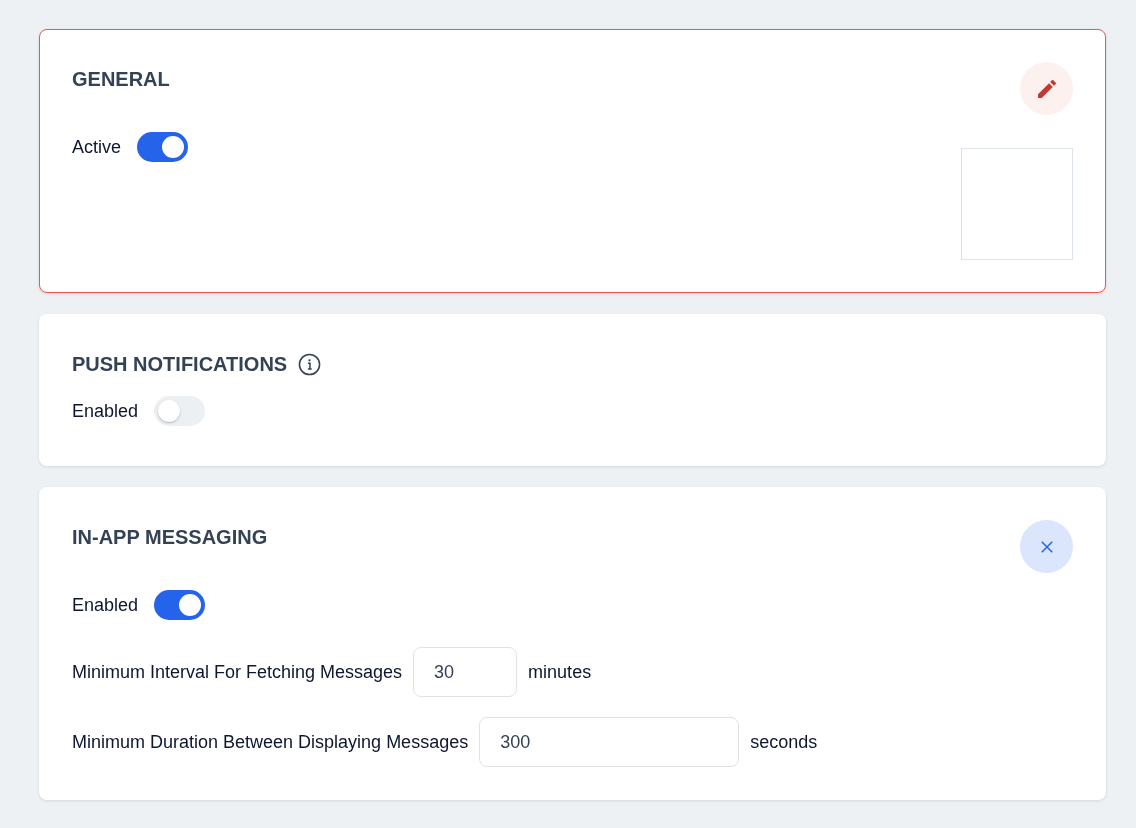 The image size is (1136, 828). Describe the element at coordinates (270, 742) in the screenshot. I see `field-label: Minimum Duration Between Displaying Messages` at that location.